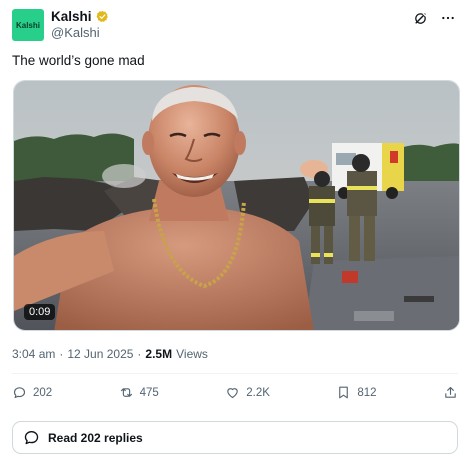  What do you see at coordinates (78, 60) in the screenshot?
I see `post-text: The world’s gone mad` at bounding box center [78, 60].